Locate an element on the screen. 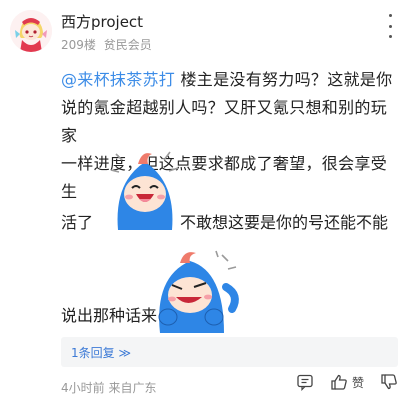 The width and height of the screenshot is (412, 414). avatar is located at coordinates (31, 31).